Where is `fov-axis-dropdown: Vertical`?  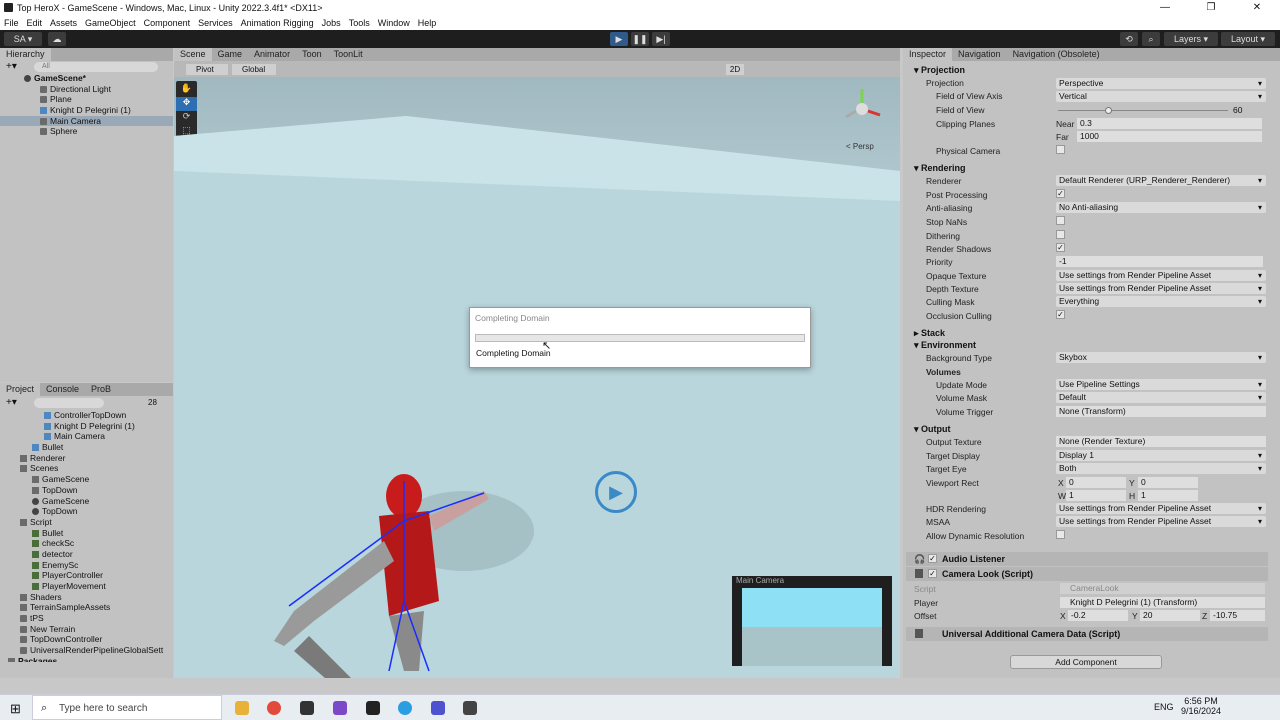
fov-axis-dropdown: Vertical is located at coordinates (1161, 96).